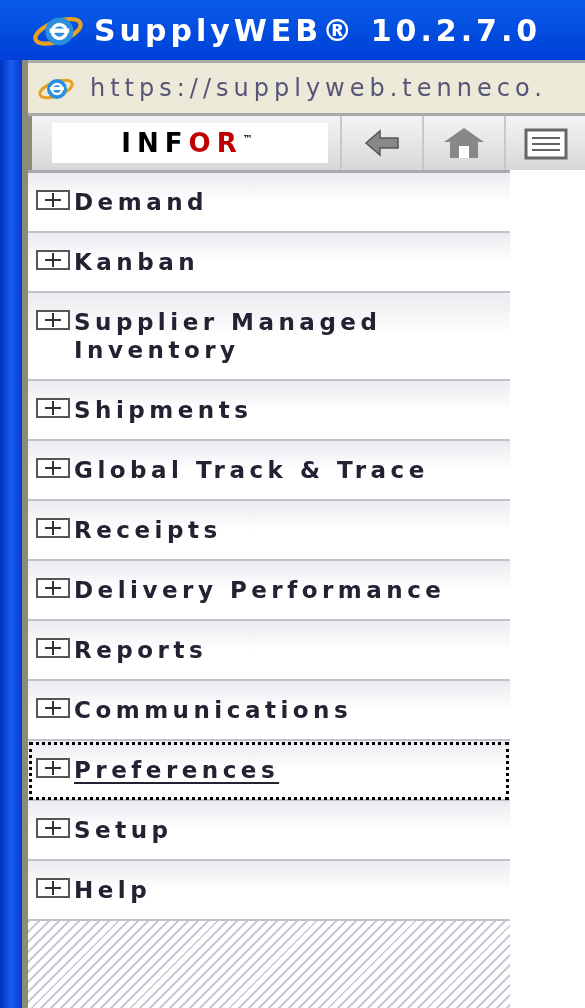  I want to click on menu-item: Reports, so click(269, 651).